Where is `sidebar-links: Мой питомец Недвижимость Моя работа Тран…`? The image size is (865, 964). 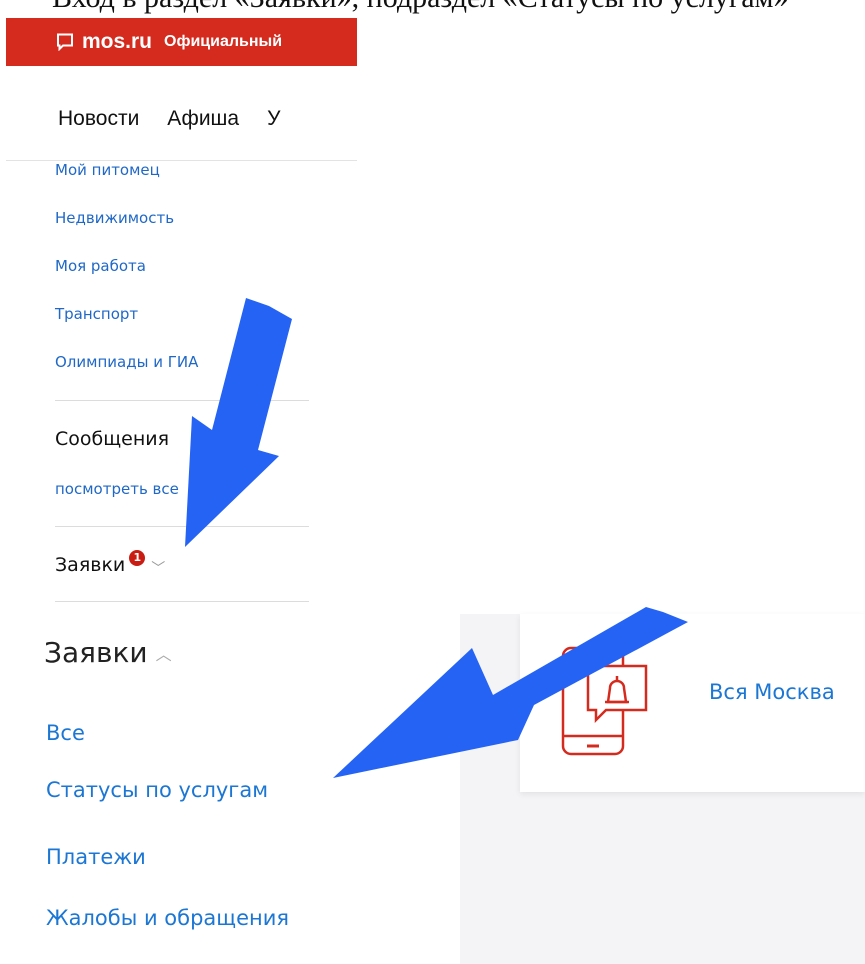
sidebar-links: Мой питомец Недвижимость Моя работа Тран… is located at coordinates (126, 274).